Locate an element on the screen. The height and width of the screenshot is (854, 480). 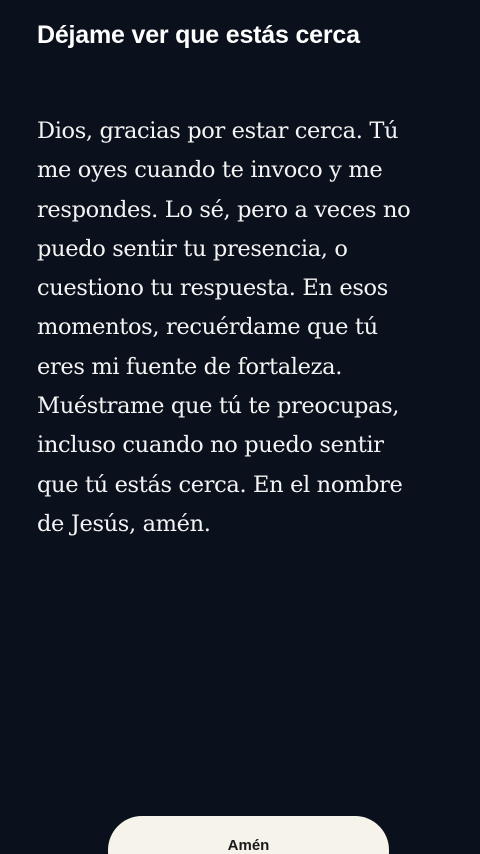
prayer-line: puedo sentir tu presencia, o is located at coordinates (192, 248).